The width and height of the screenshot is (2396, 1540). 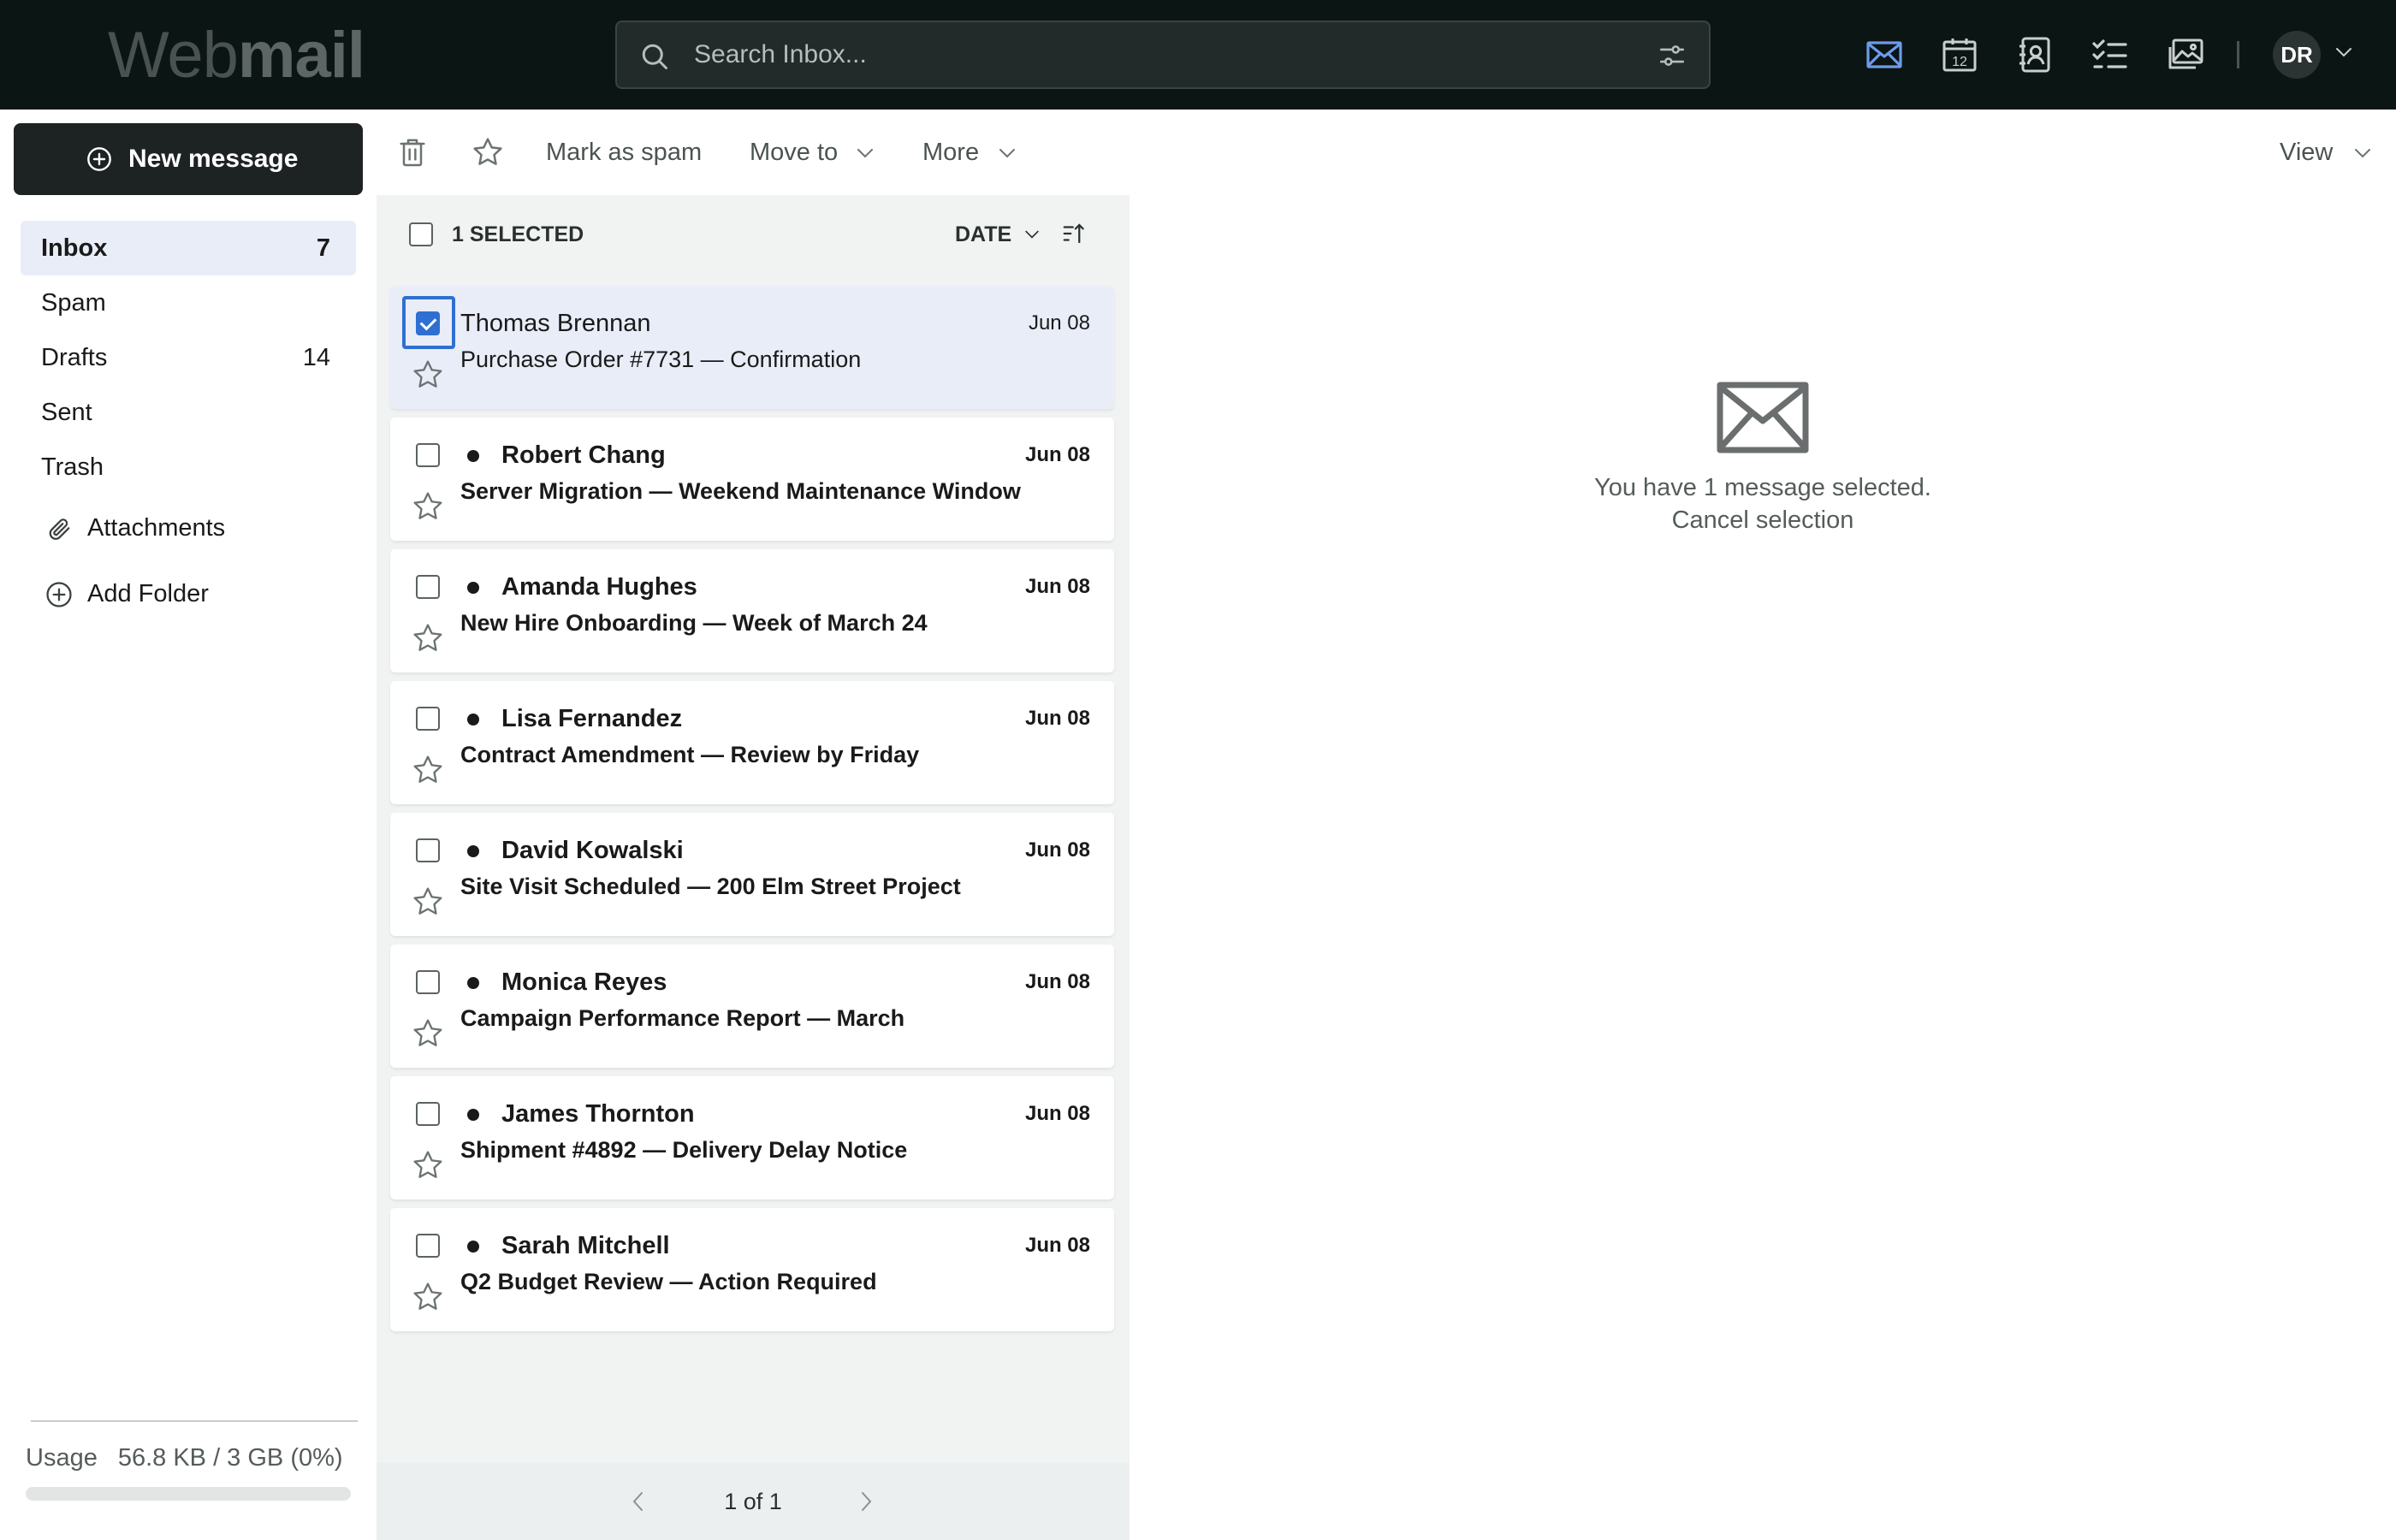 I want to click on folder-count: 7, so click(x=323, y=248).